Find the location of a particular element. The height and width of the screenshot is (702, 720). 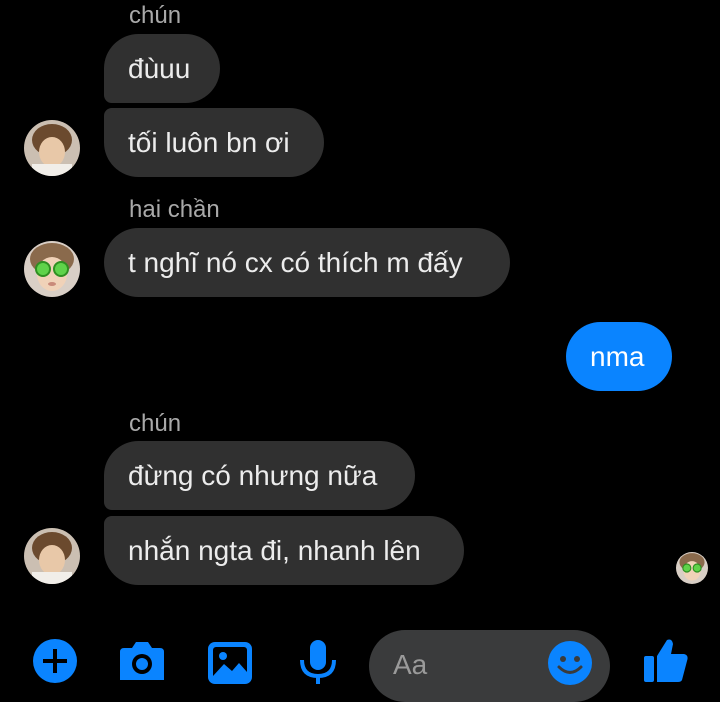

message-text: nma is located at coordinates (617, 356).